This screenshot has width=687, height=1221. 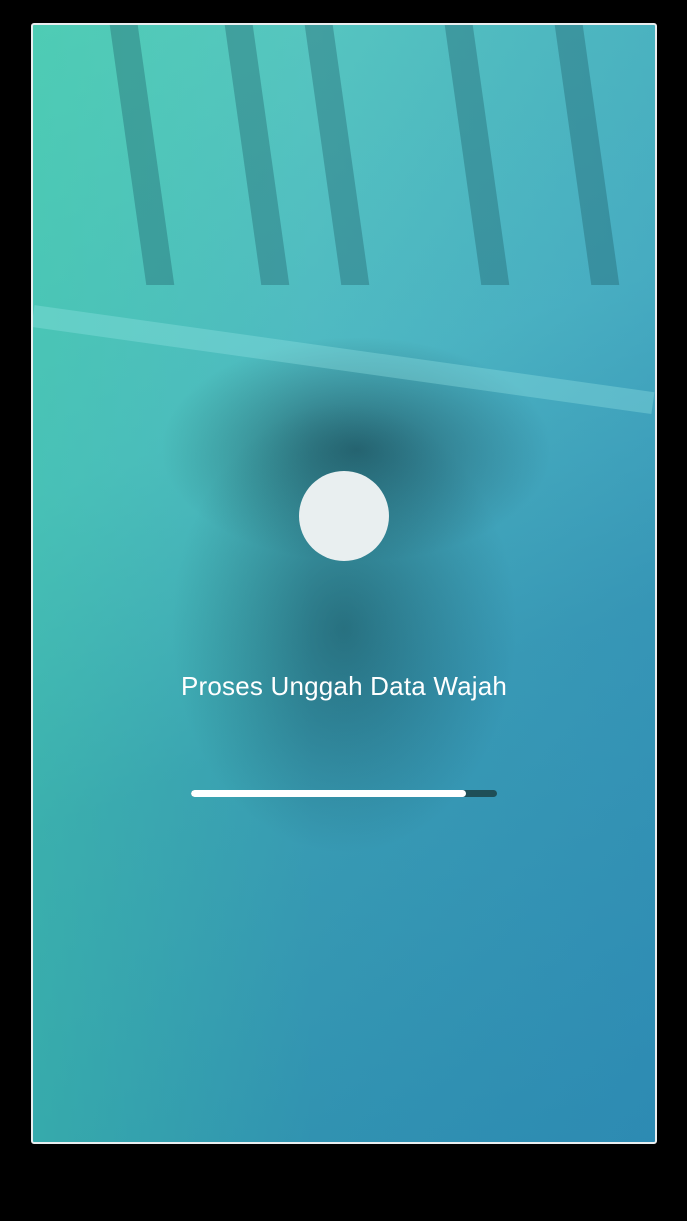 I want to click on upload-status-text: Proses Unggah Data Wajah, so click(x=344, y=686).